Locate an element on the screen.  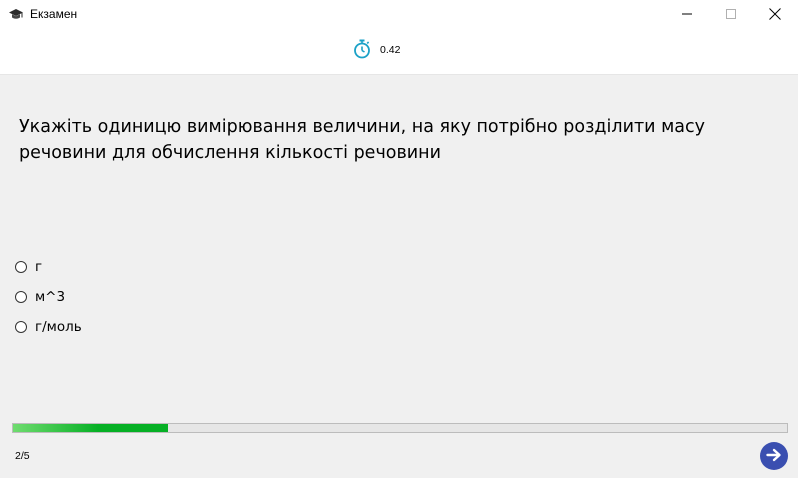
answer-option-label: м^3 is located at coordinates (50, 297).